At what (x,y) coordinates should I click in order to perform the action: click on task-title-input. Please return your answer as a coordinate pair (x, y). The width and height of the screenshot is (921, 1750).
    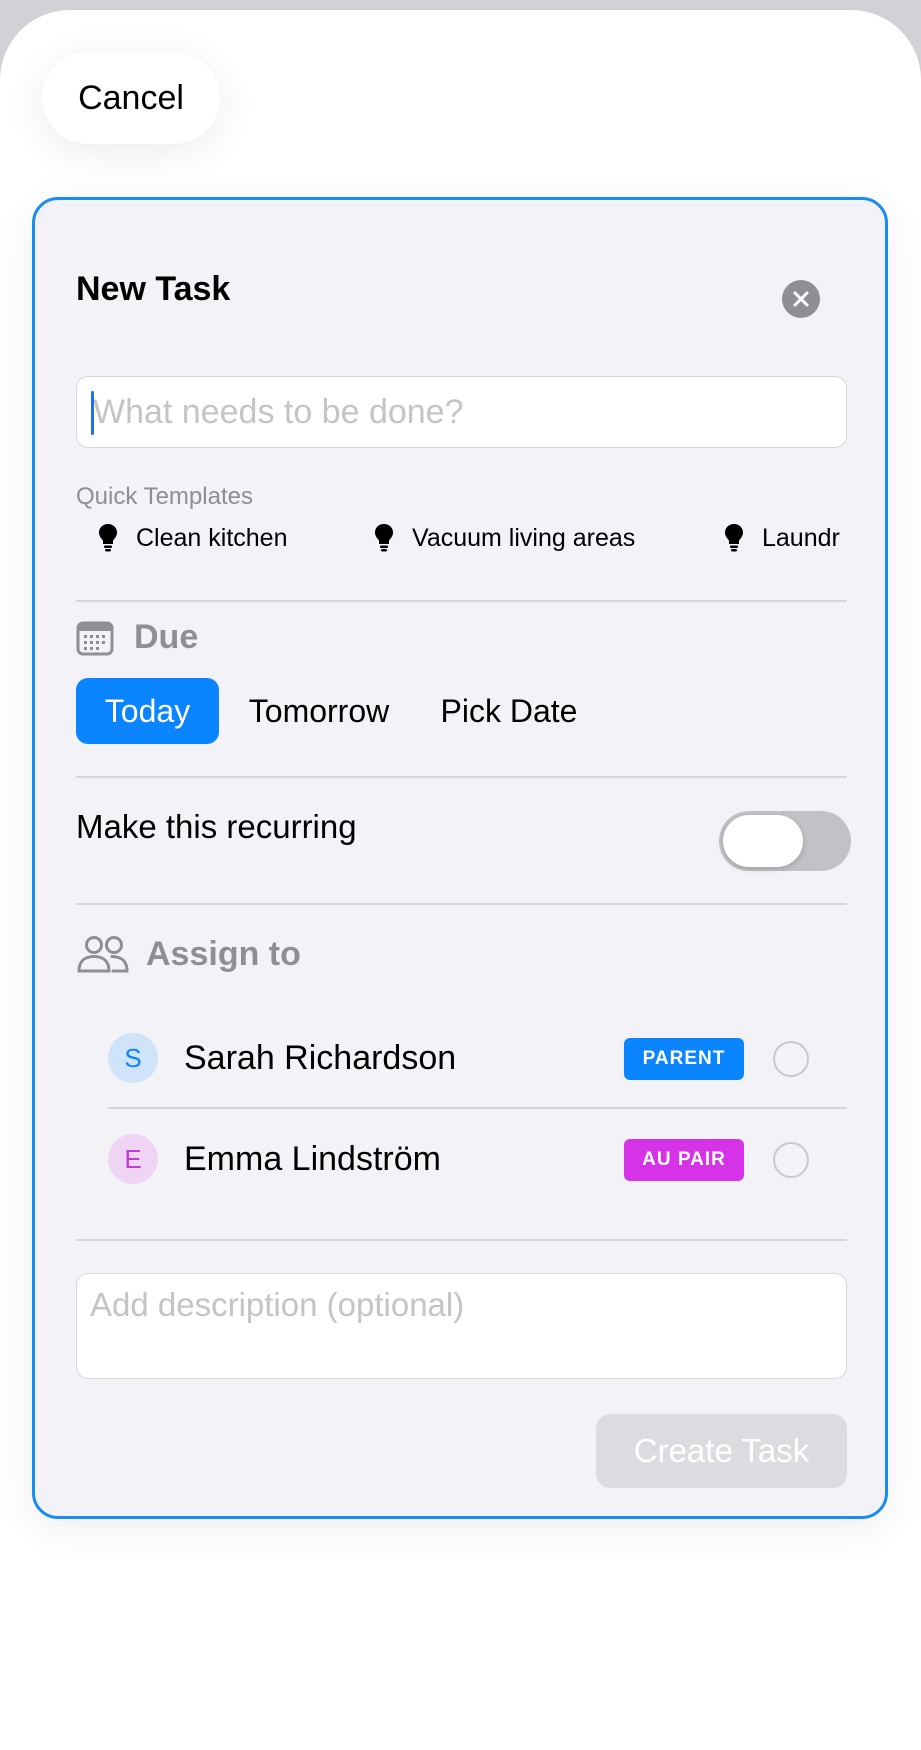
    Looking at the image, I should click on (461, 412).